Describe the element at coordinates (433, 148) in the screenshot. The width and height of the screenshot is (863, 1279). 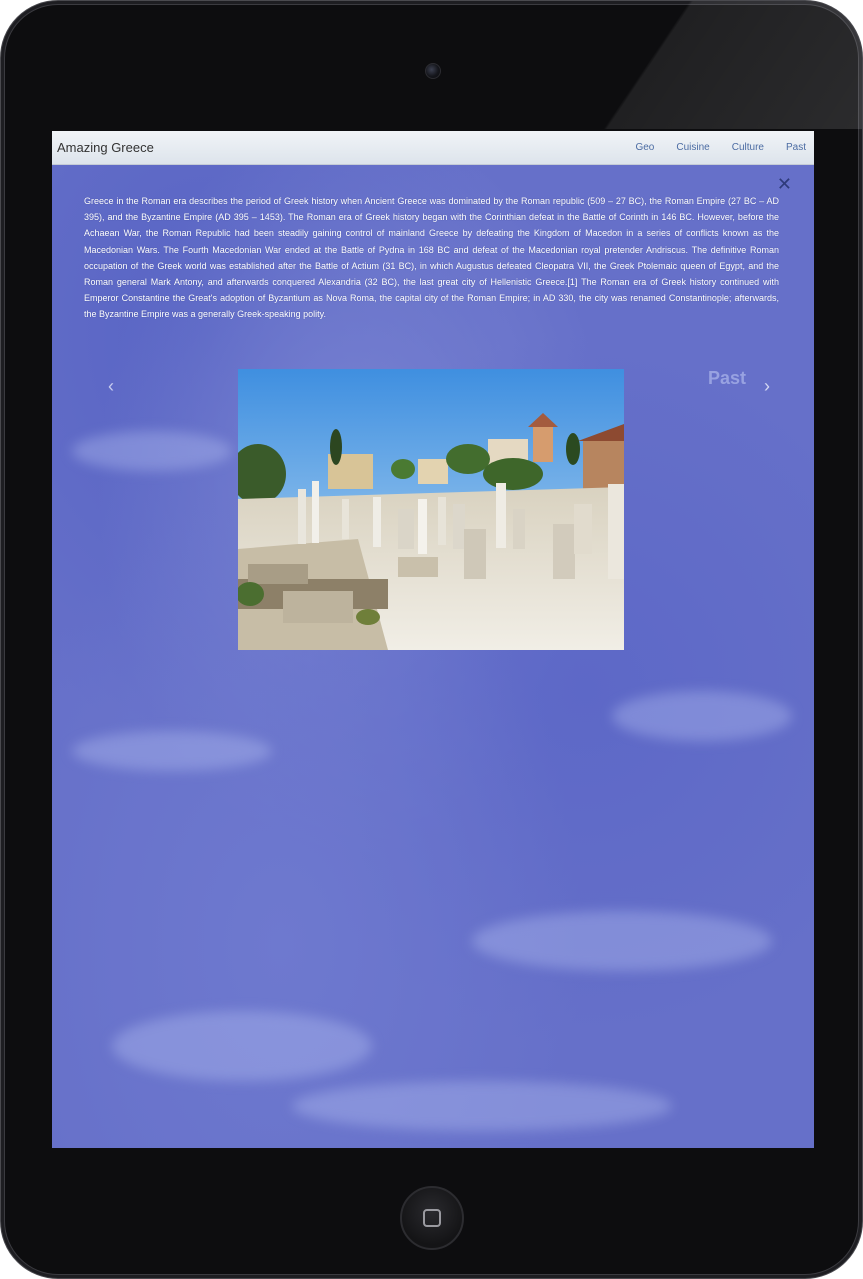
I see `top-navbar: Amazing Greece Geo Cuisine Culture Past` at that location.